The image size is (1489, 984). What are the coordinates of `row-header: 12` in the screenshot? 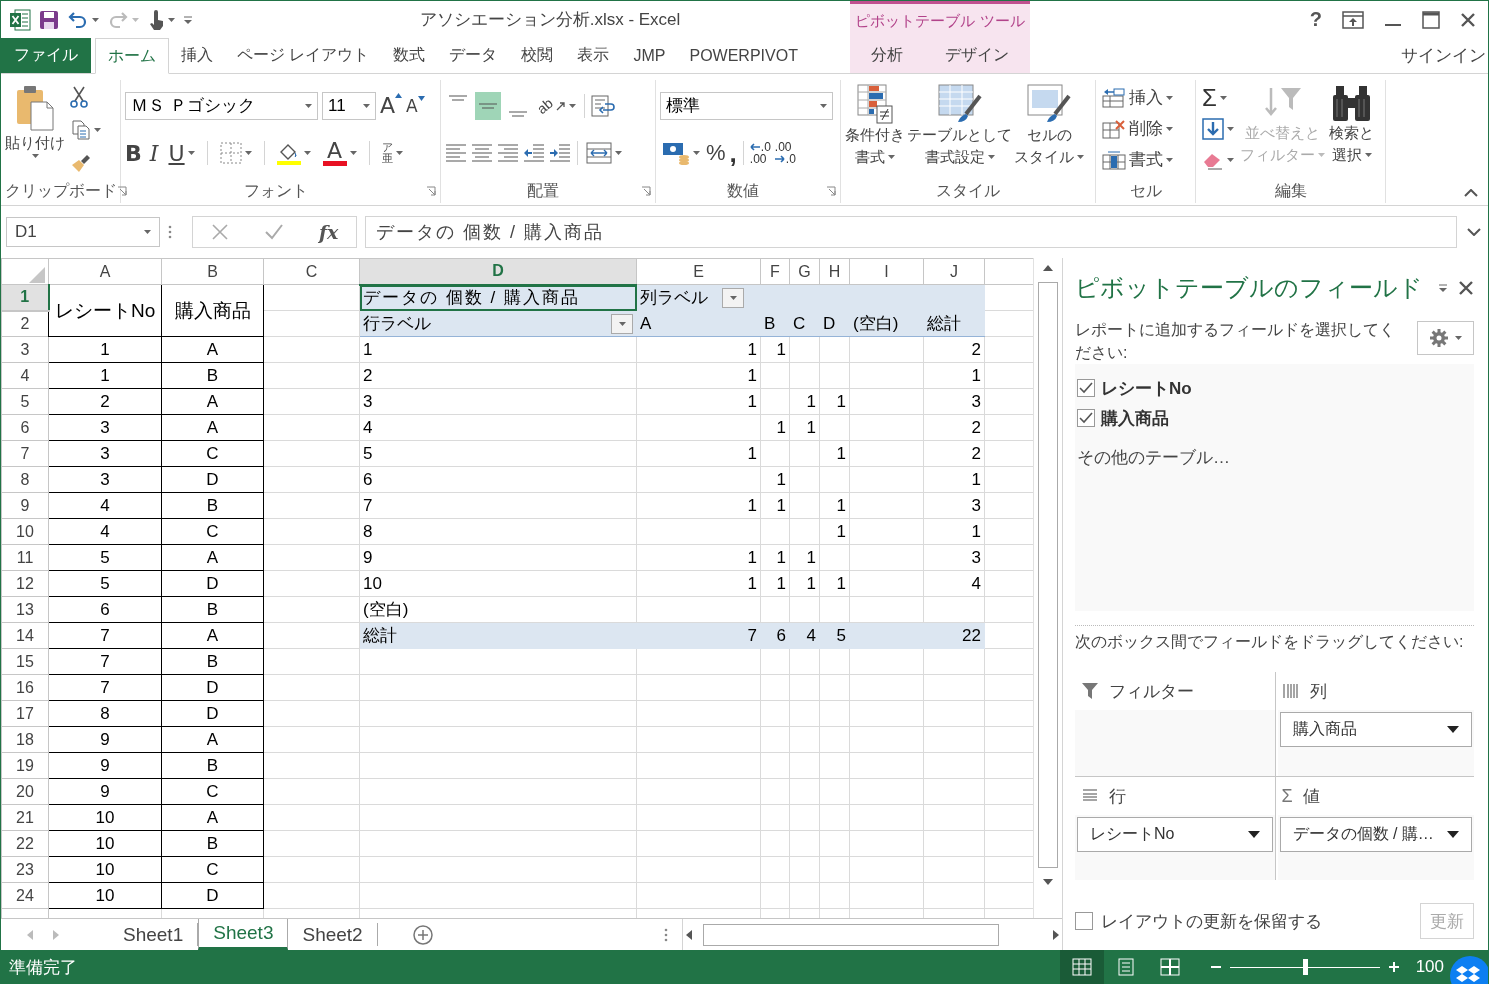 It's located at (25, 583).